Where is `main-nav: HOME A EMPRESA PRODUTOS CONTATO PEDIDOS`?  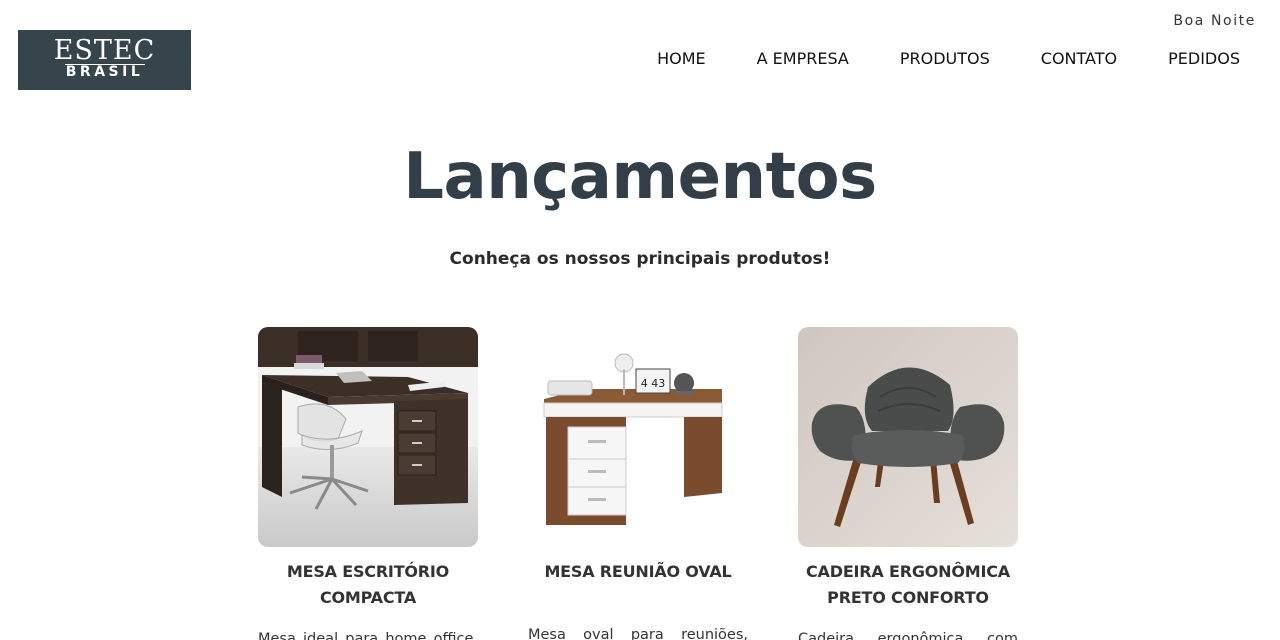
main-nav: HOME A EMPRESA PRODUTOS CONTATO PEDIDOS is located at coordinates (968, 60).